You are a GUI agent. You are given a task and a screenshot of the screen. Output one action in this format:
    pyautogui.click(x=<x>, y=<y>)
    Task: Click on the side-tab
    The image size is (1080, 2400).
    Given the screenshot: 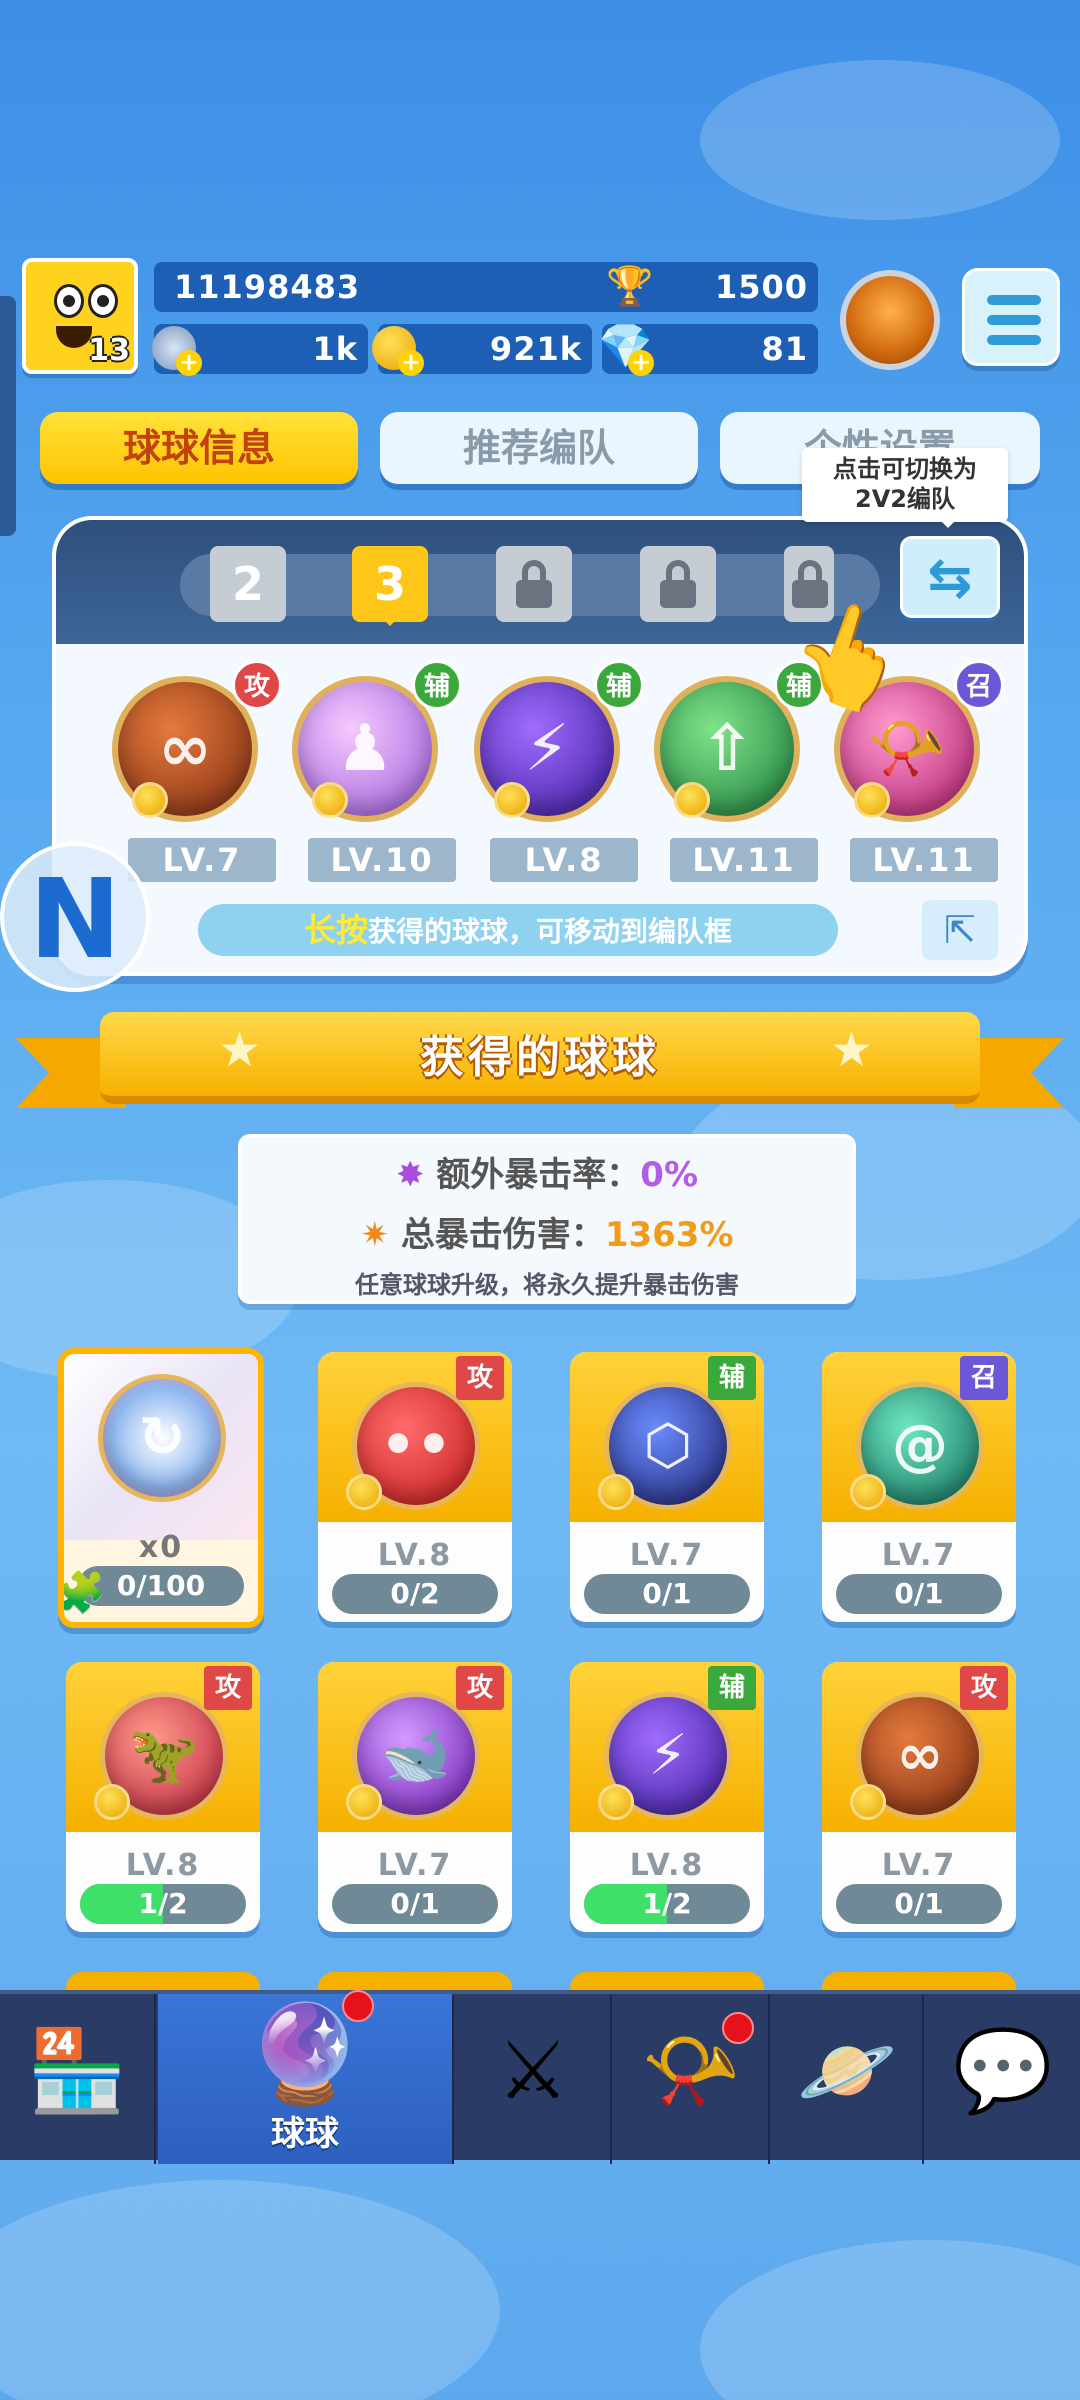 What is the action you would take?
    pyautogui.click(x=8, y=416)
    